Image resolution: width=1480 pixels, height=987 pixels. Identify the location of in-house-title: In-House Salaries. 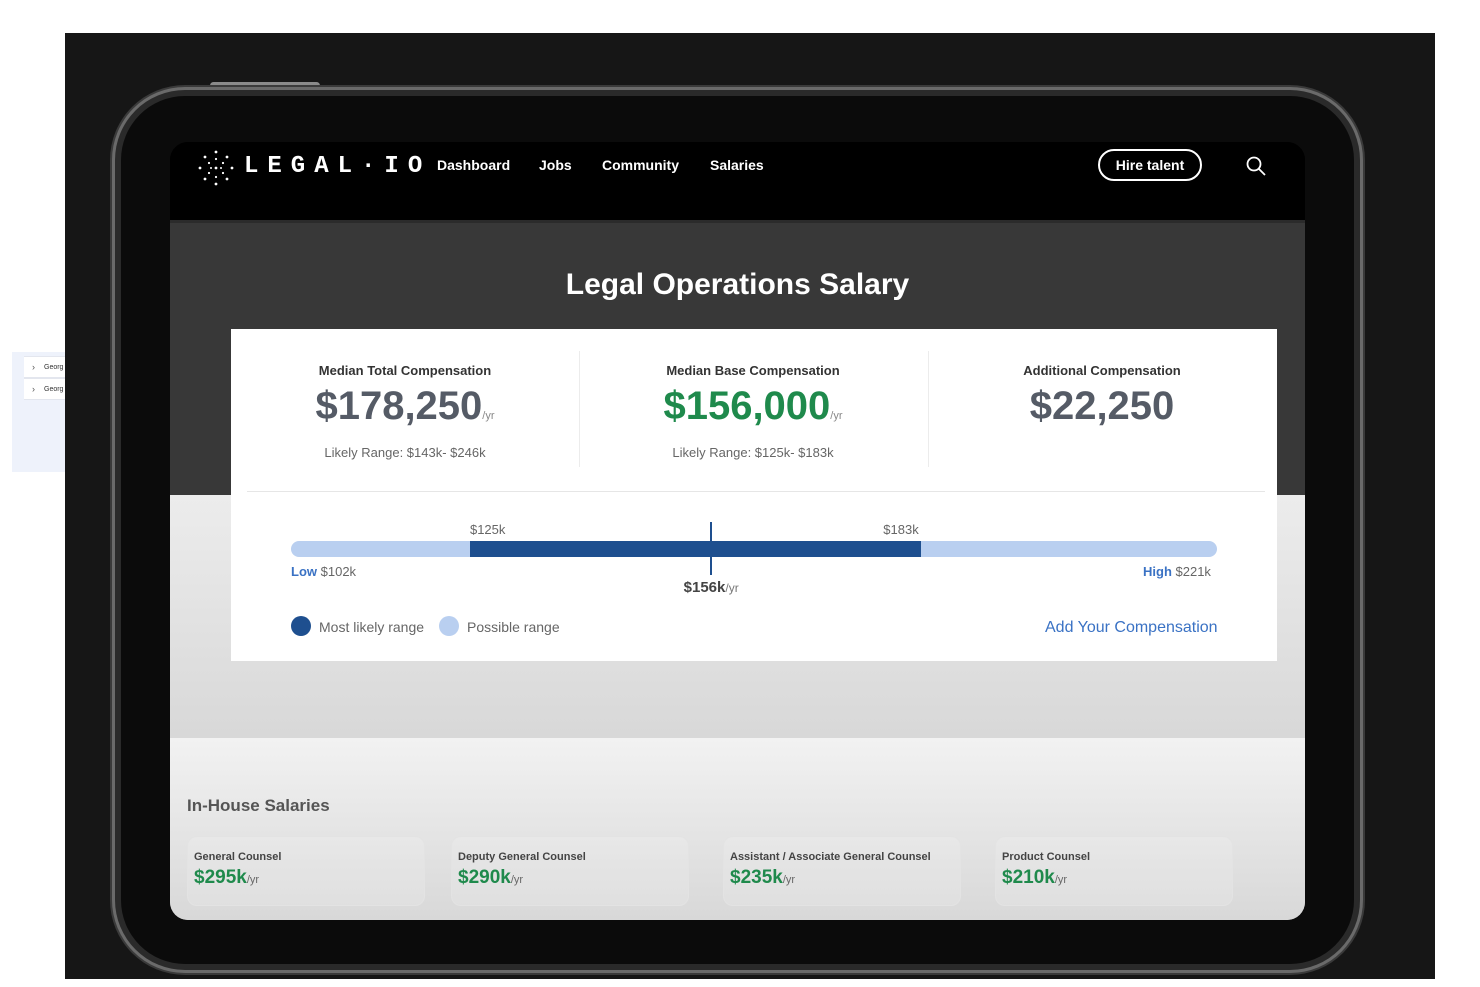
(258, 805).